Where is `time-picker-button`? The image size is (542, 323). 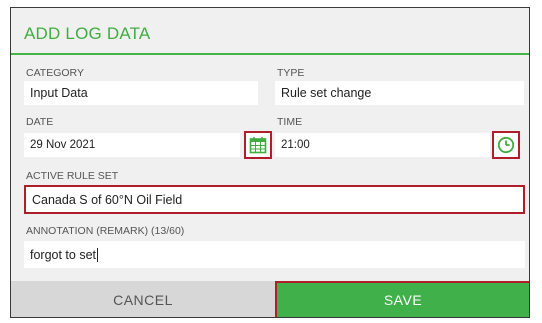 time-picker-button is located at coordinates (506, 145).